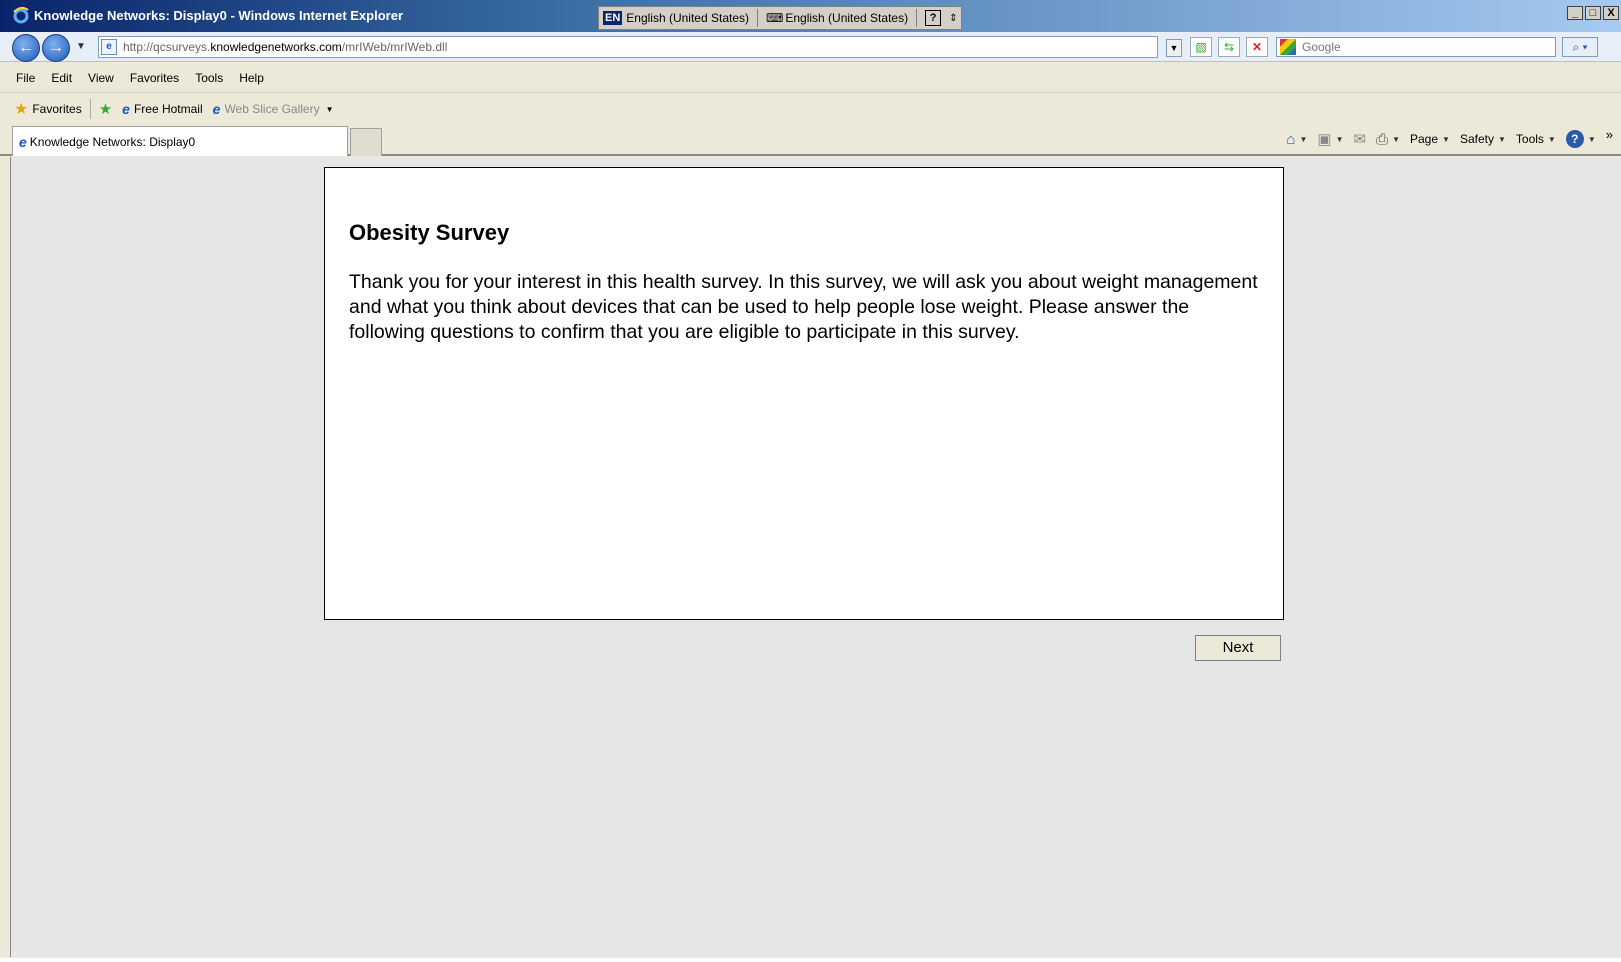  What do you see at coordinates (1609, 134) in the screenshot?
I see `more-commands-icon: »` at bounding box center [1609, 134].